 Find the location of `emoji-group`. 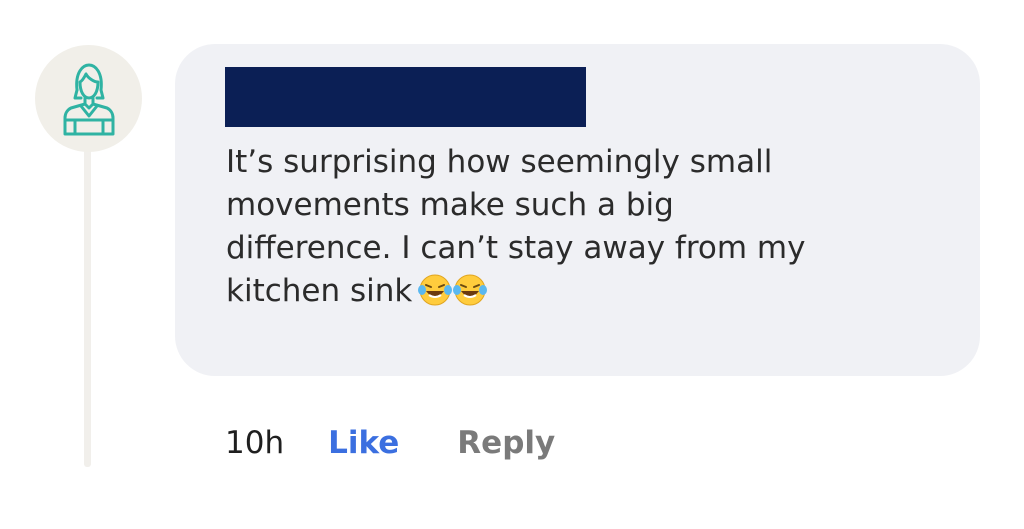

emoji-group is located at coordinates (453, 290).